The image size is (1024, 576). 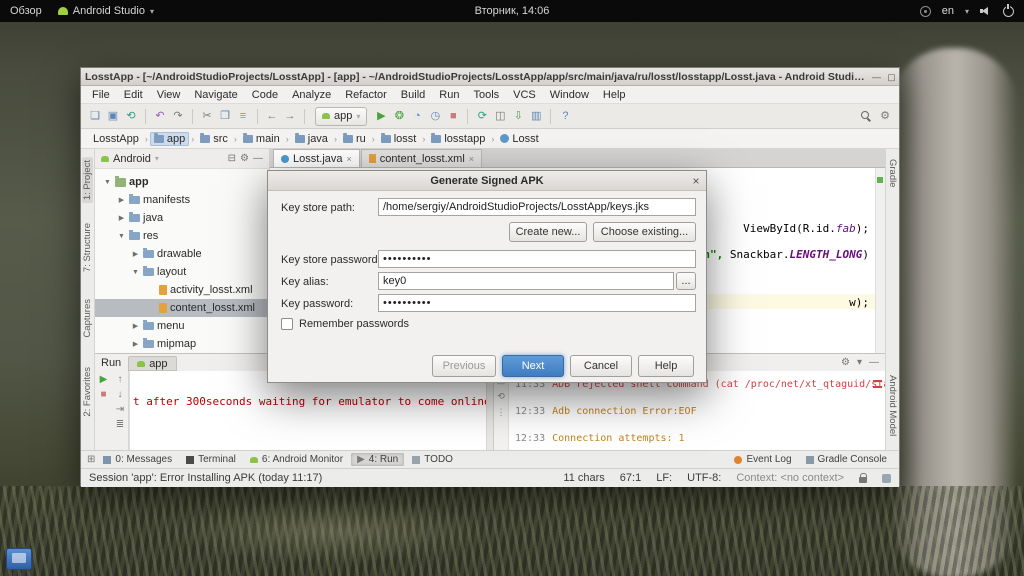 What do you see at coordinates (892, 173) in the screenshot?
I see `toolwindow-gradle-button: Gradle` at bounding box center [892, 173].